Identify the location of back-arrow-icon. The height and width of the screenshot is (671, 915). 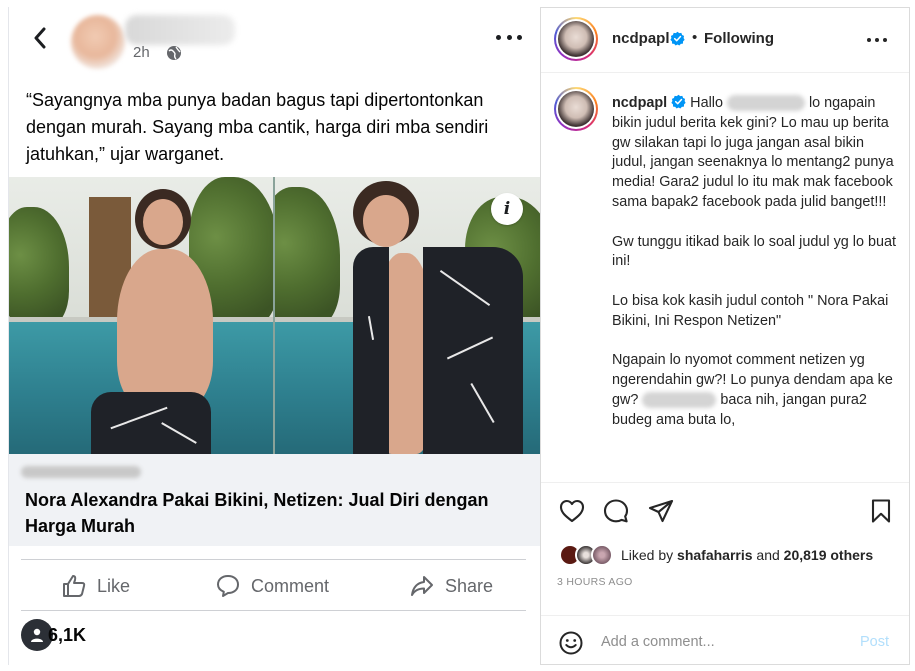
(40, 38).